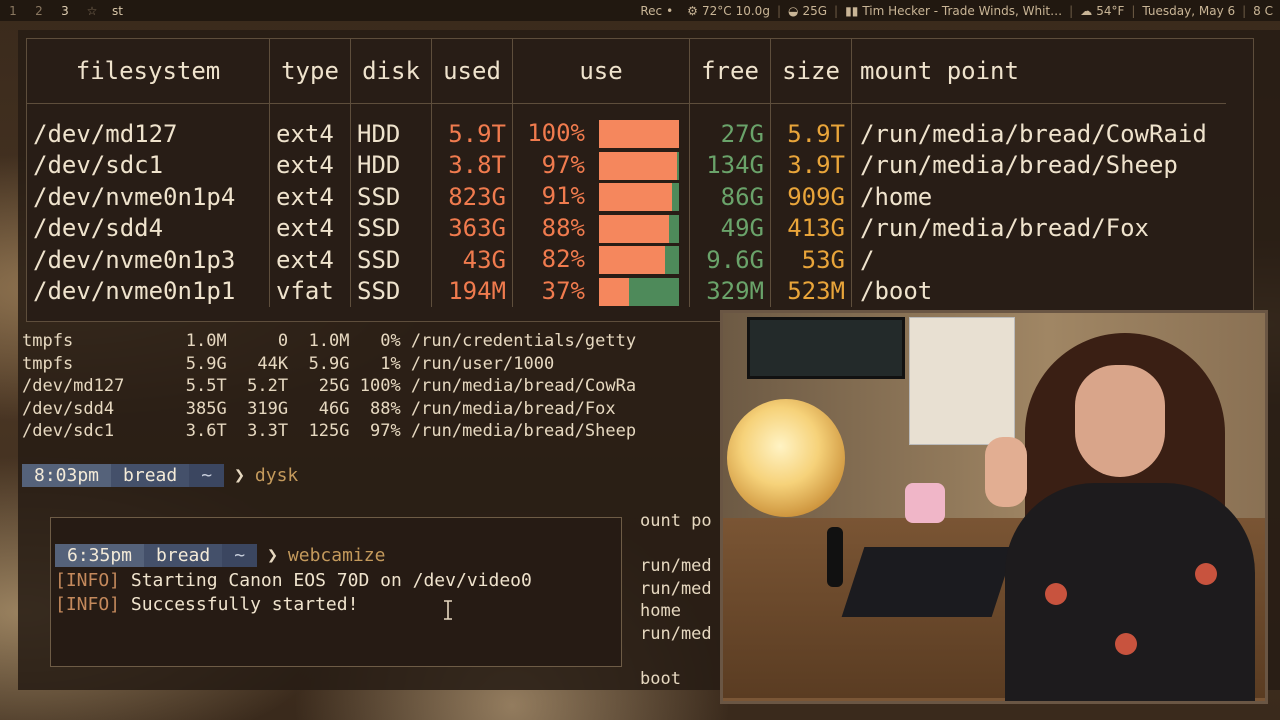 Image resolution: width=1280 pixels, height=720 pixels. I want to click on used-cell: 3.8T, so click(472, 165).